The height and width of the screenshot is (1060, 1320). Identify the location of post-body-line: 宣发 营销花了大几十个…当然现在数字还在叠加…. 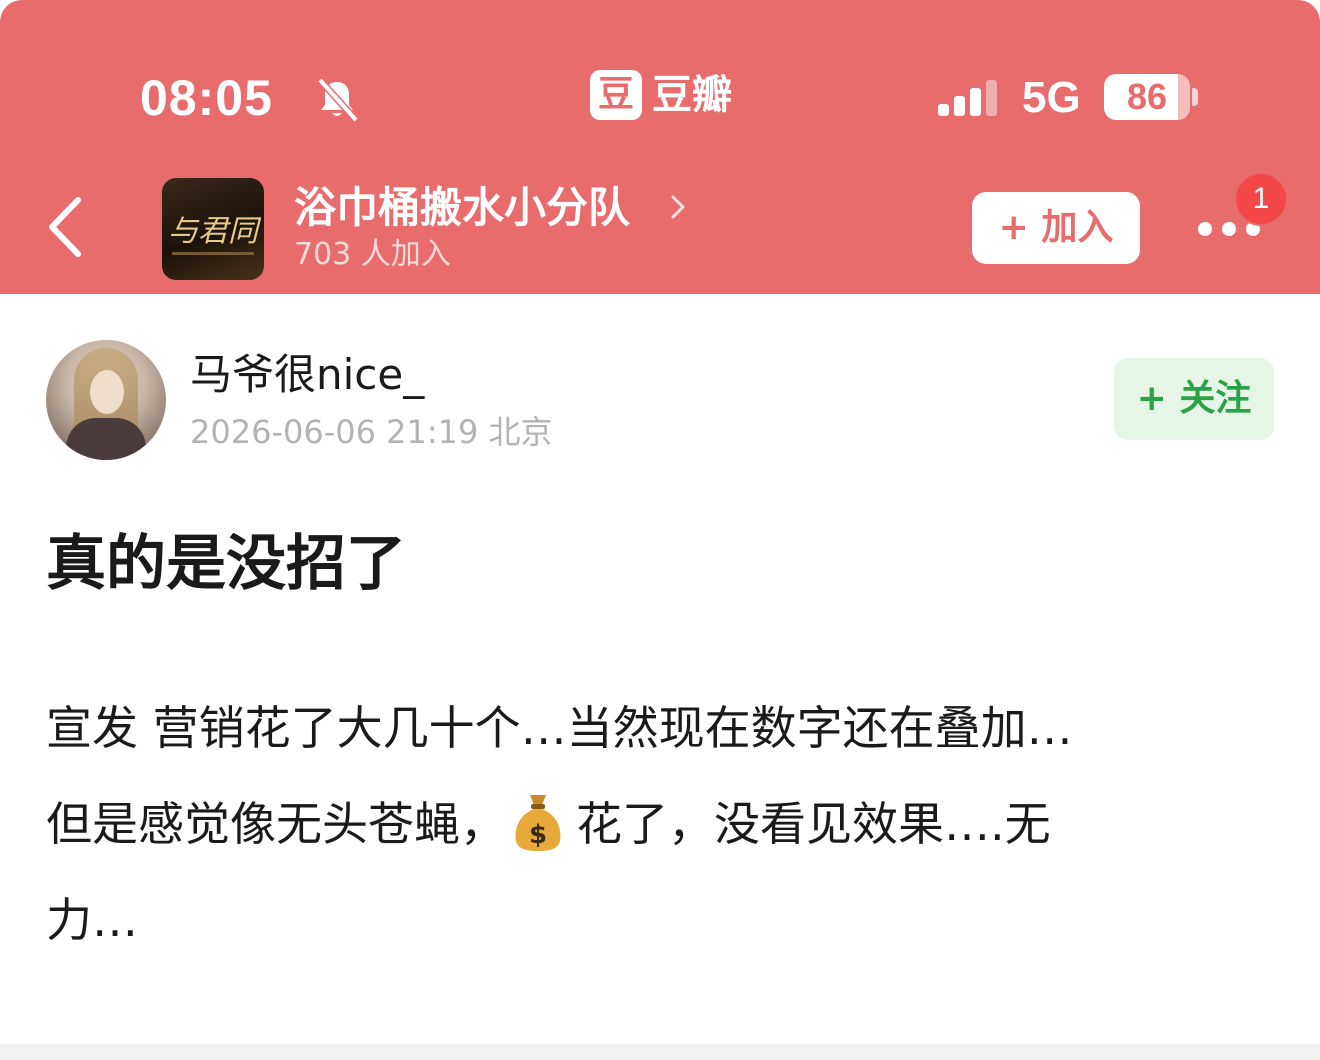
(559, 728).